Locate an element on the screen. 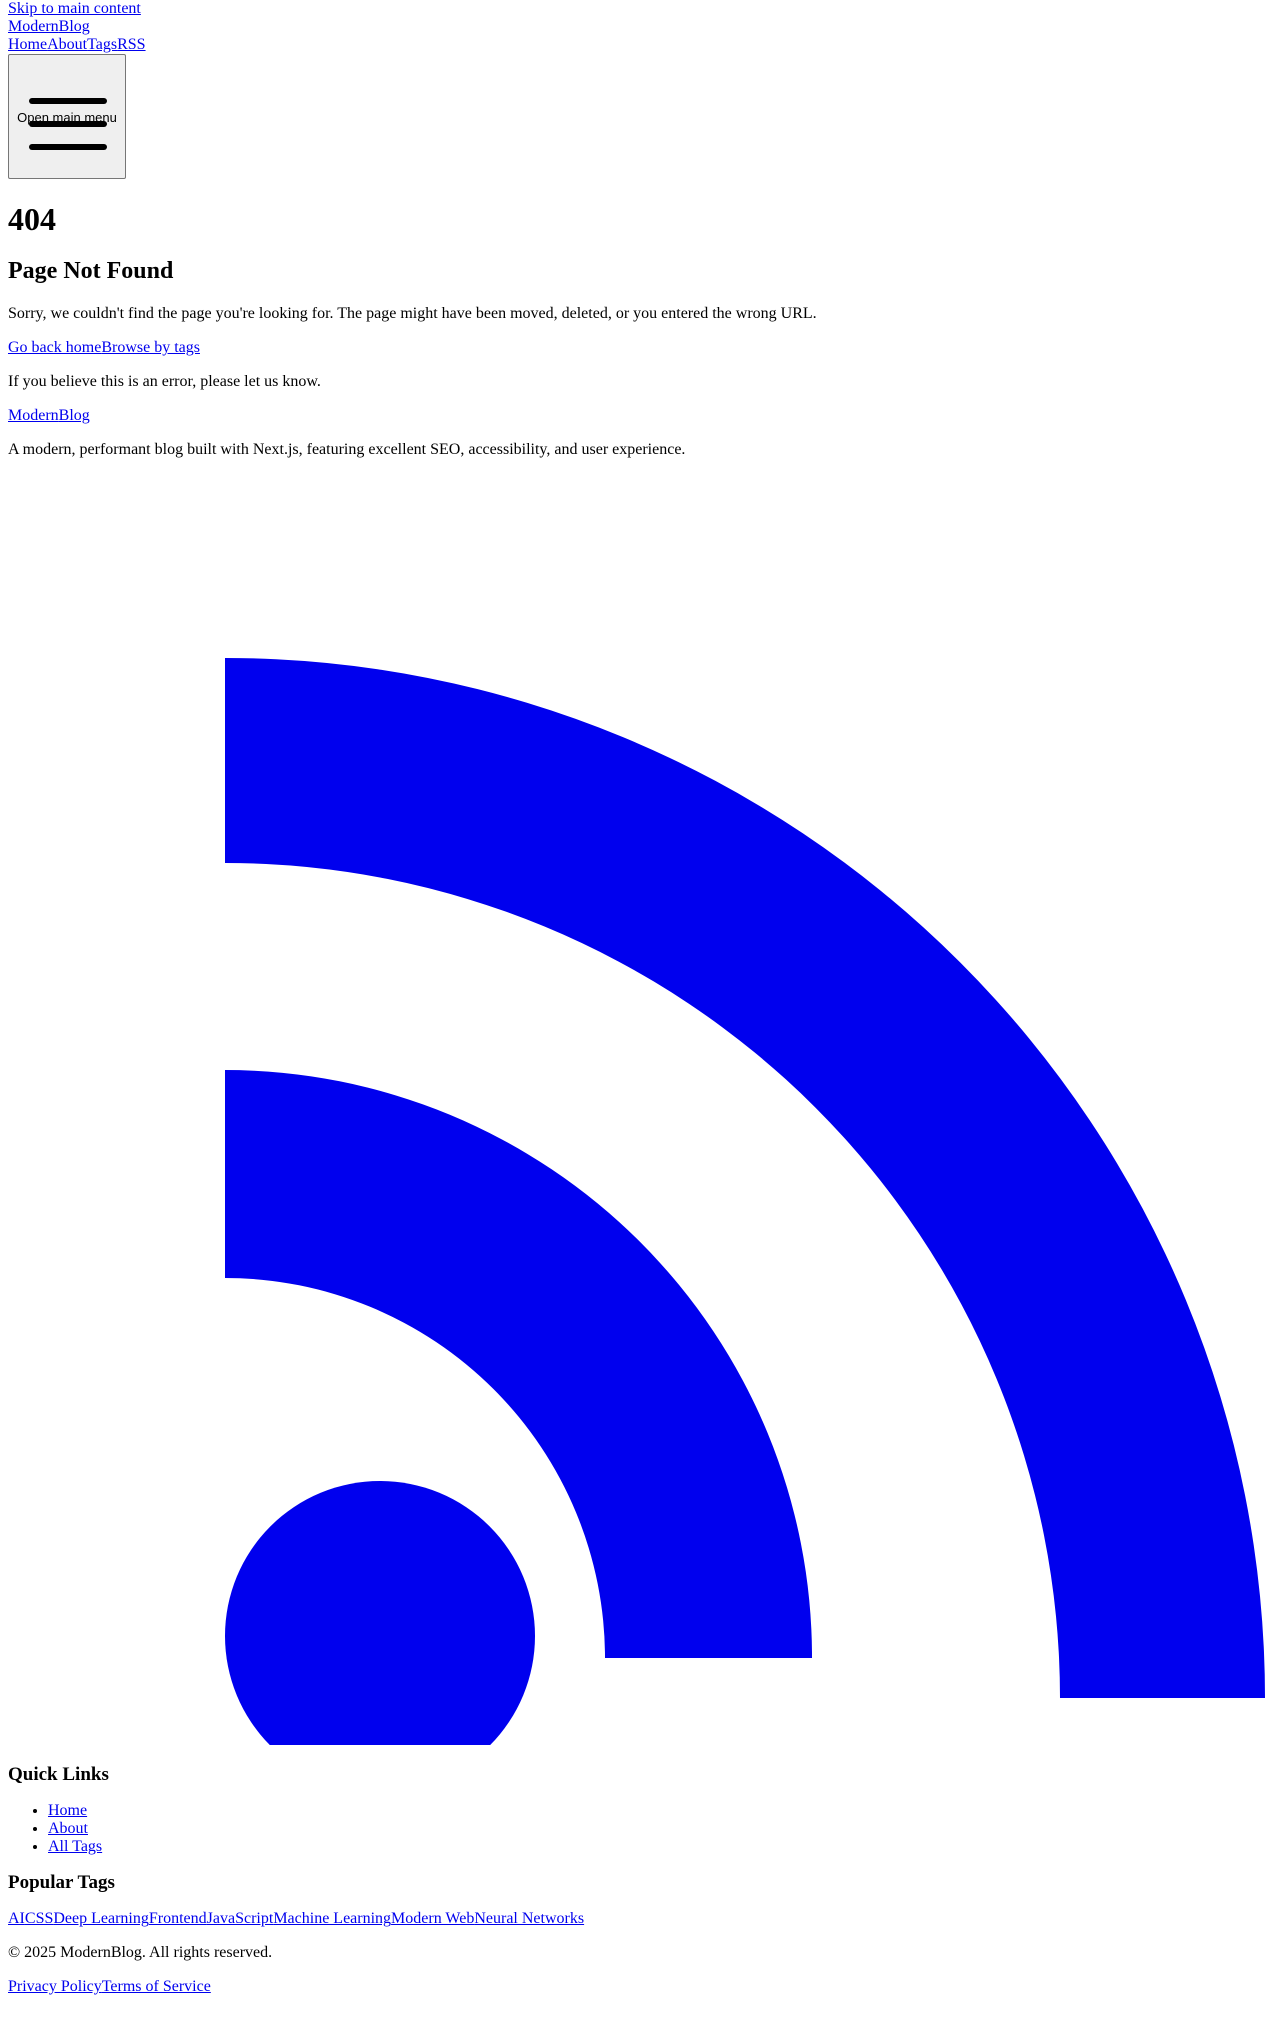 The image size is (1280, 2020). tag-link-modern-web: Modern Web is located at coordinates (432, 1918).